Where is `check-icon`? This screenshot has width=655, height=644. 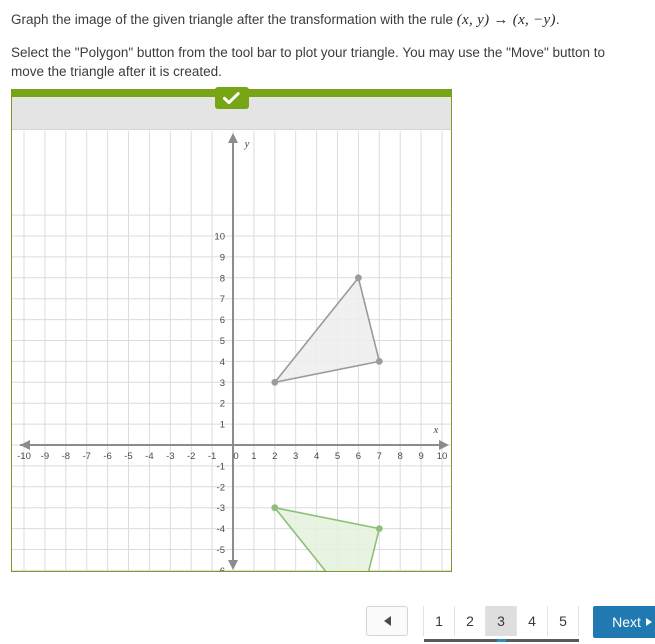 check-icon is located at coordinates (231, 98).